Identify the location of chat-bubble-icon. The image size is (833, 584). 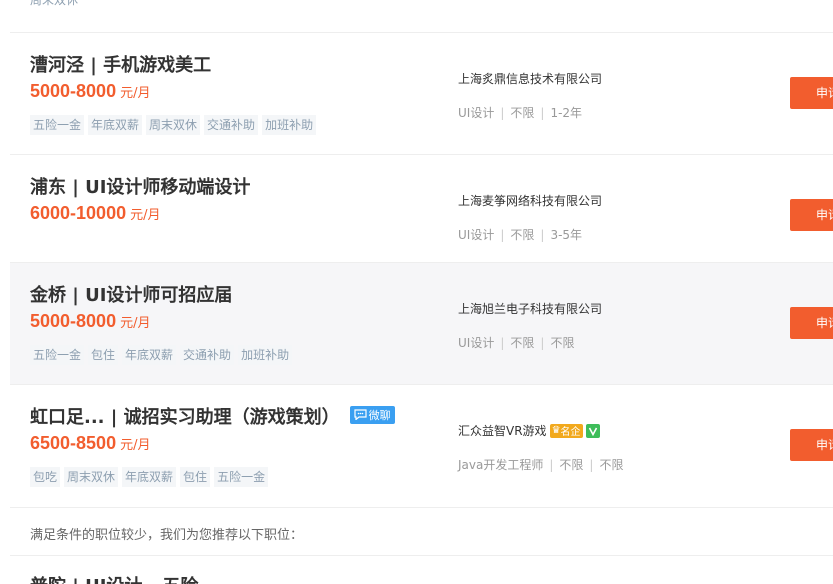
(360, 414).